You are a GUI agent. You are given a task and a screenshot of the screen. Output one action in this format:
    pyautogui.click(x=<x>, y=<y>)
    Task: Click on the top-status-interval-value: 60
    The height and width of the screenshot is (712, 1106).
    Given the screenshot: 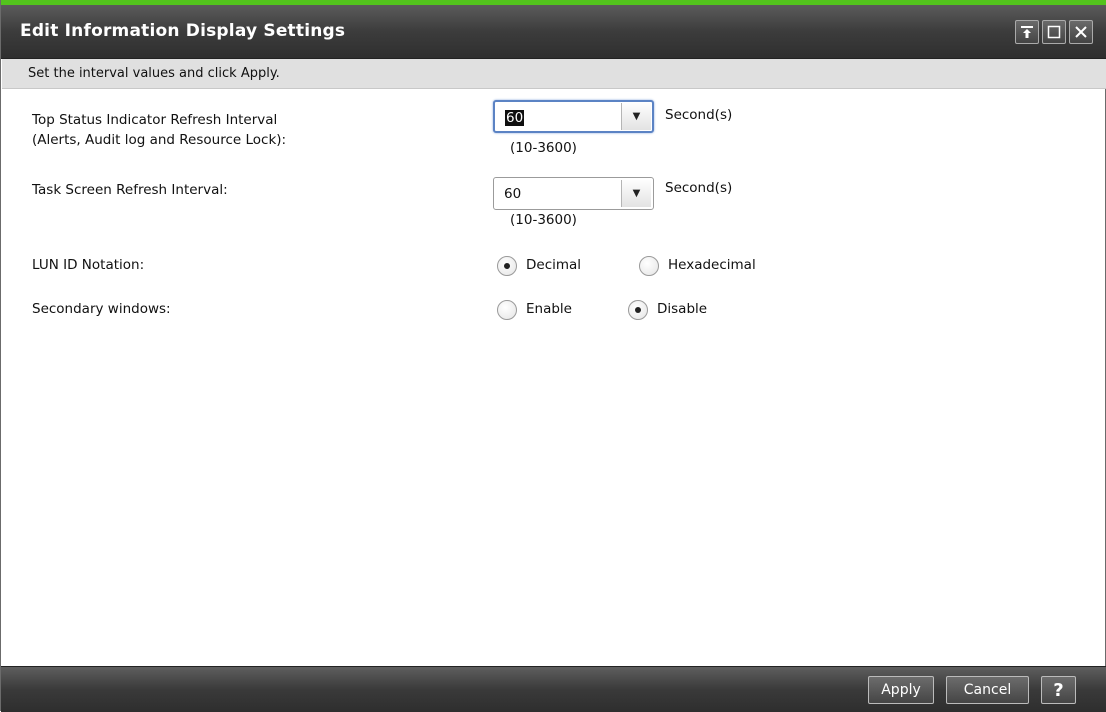 What is the action you would take?
    pyautogui.click(x=515, y=118)
    